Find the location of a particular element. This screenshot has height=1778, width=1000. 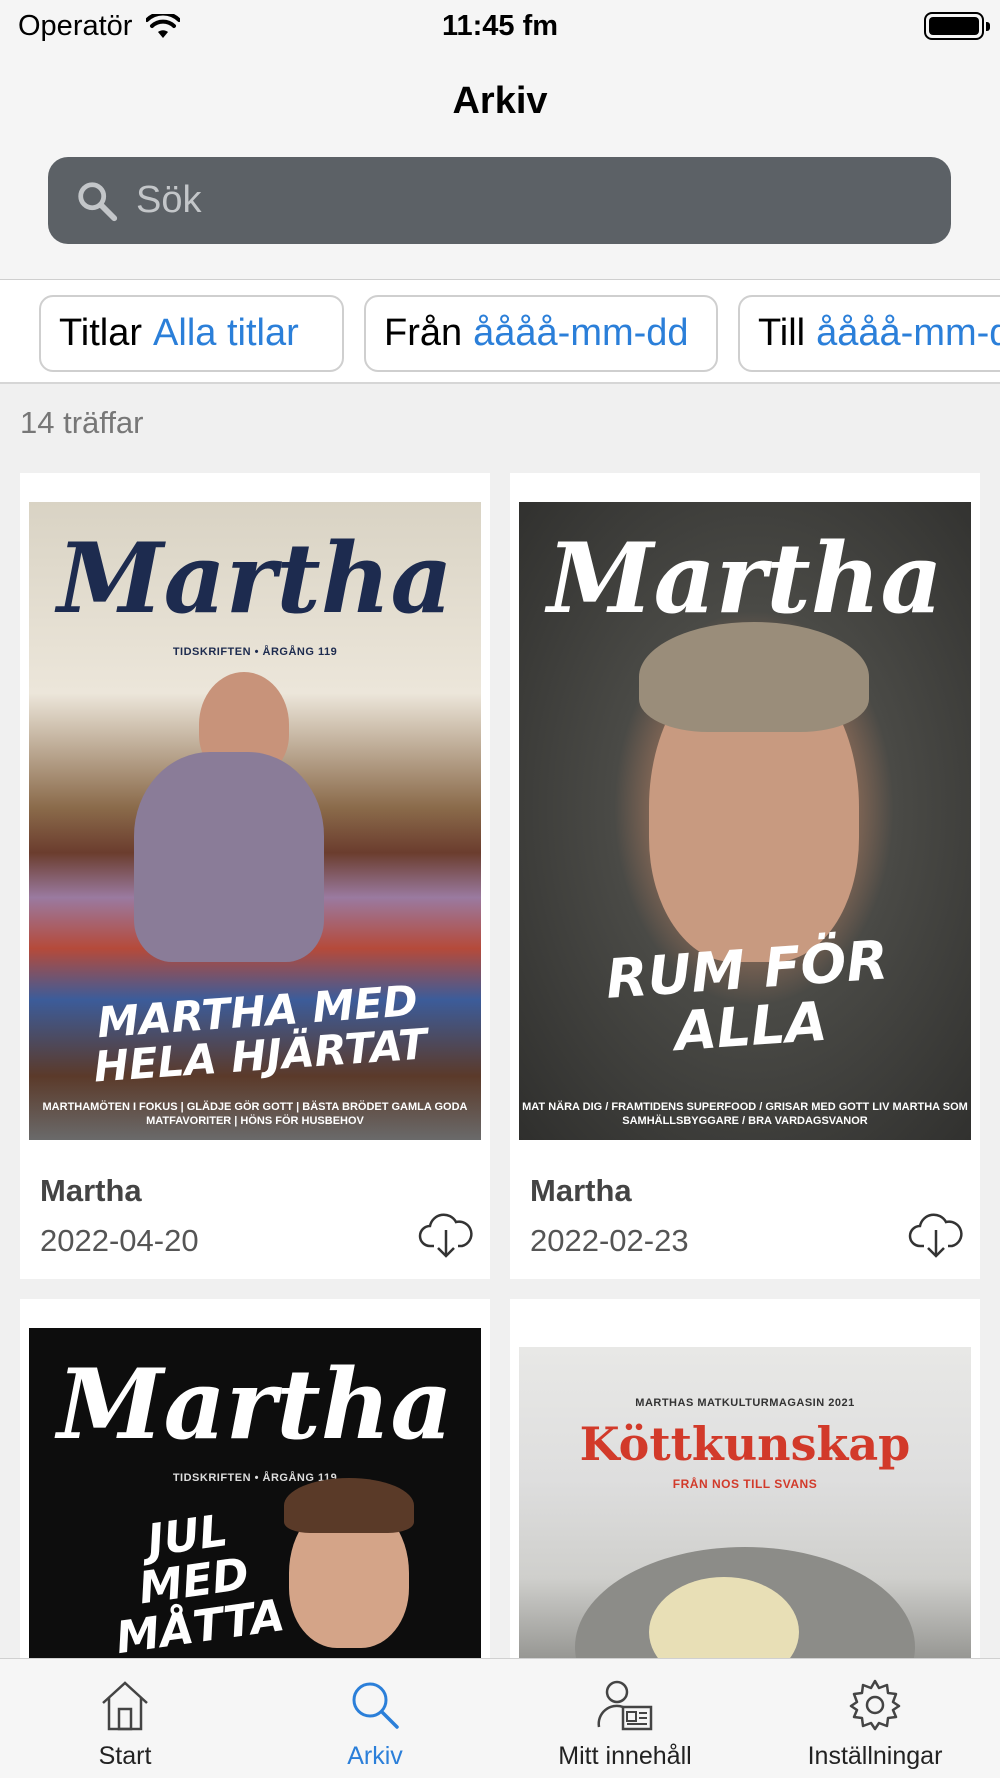

cover-headline: MARTHA MED HELA HJÄRTAT is located at coordinates (260, 1033).